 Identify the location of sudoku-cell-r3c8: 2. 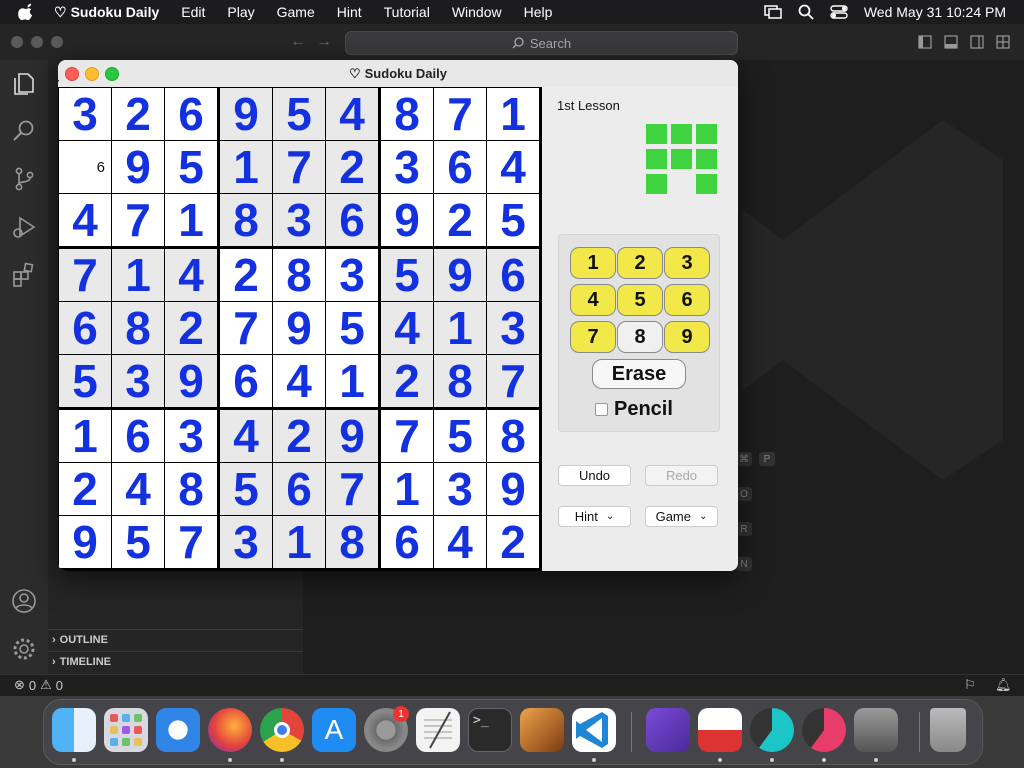
(460, 220).